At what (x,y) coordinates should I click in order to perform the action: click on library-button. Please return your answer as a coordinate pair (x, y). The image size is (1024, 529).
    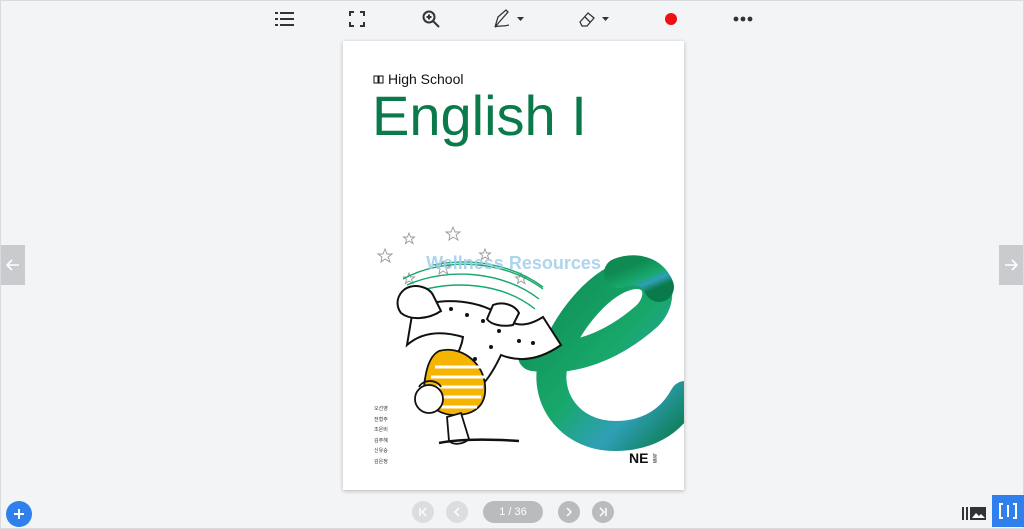
    Looking at the image, I should click on (974, 513).